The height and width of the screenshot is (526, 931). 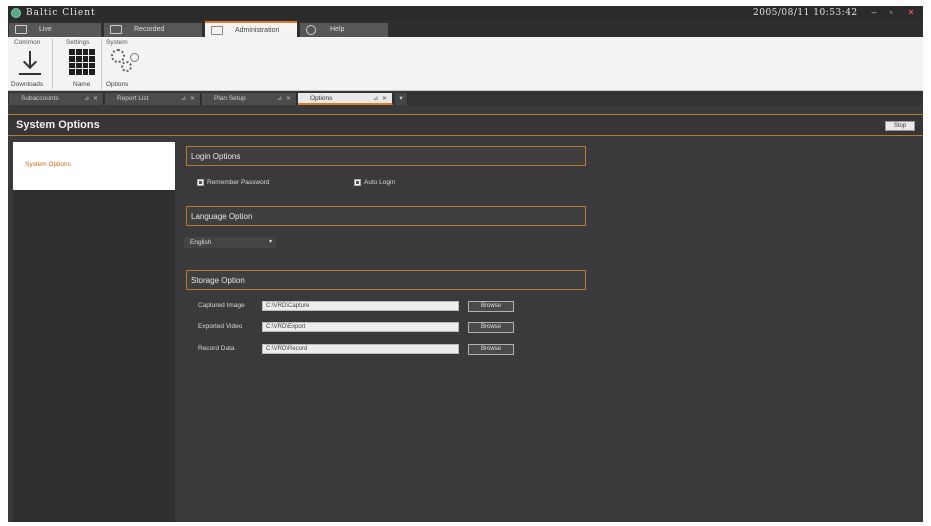 I want to click on auto-login-checkbox: Auto Login, so click(x=394, y=183).